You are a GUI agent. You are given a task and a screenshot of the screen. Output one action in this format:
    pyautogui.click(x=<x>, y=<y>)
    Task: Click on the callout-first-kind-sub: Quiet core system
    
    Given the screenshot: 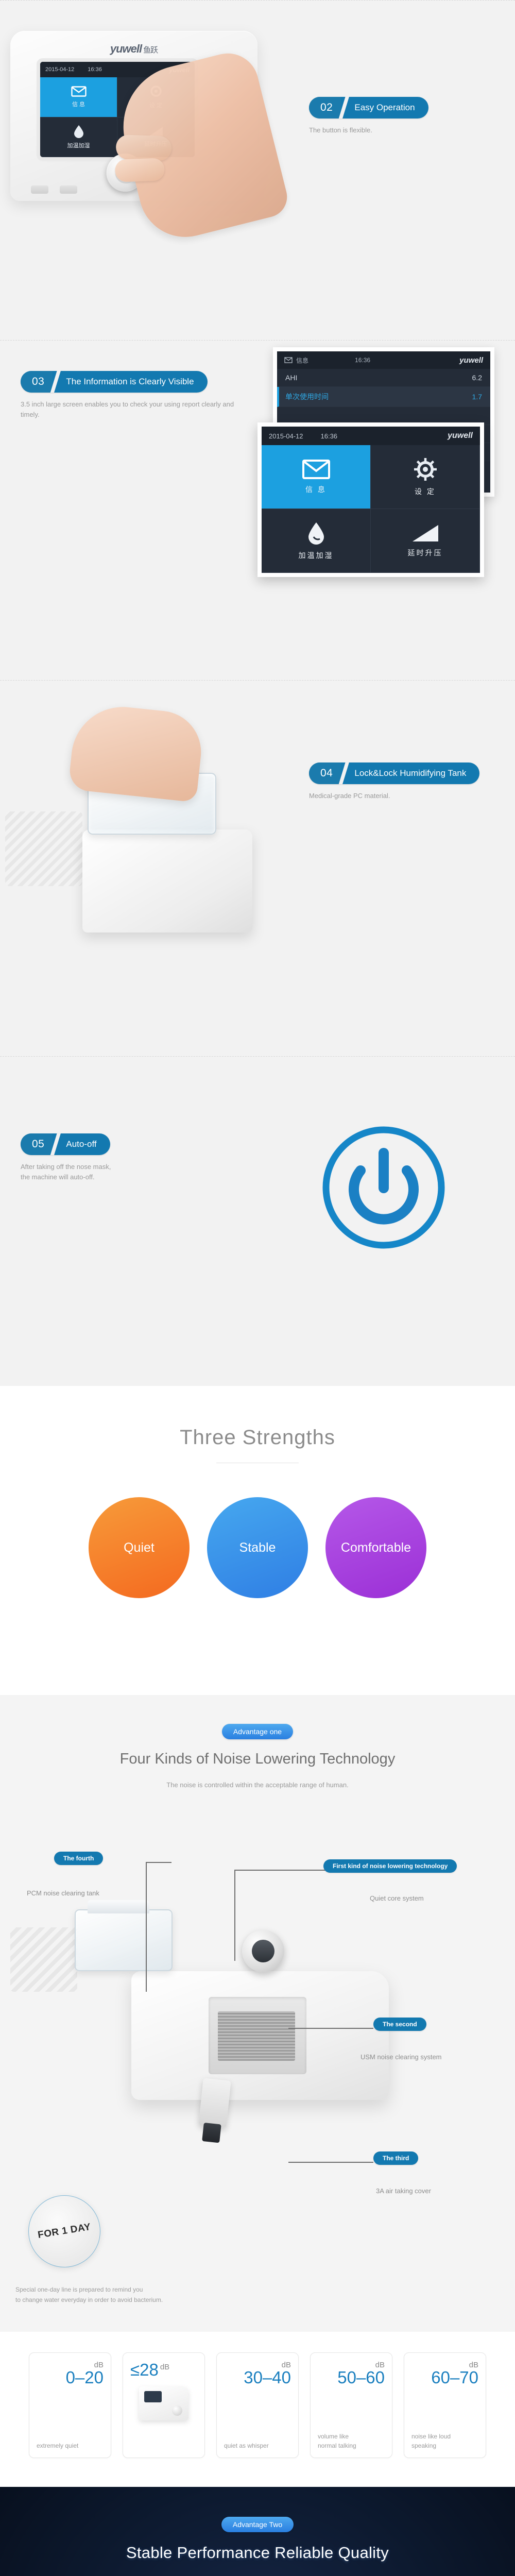 What is the action you would take?
    pyautogui.click(x=397, y=1898)
    